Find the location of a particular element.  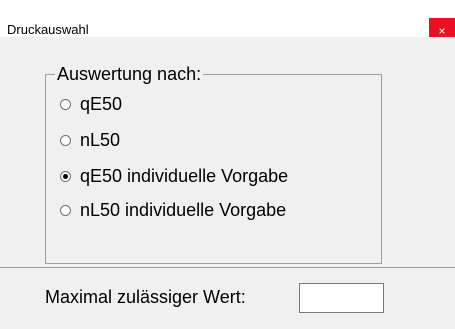

title-bar: Druckauswahl × is located at coordinates (227, 22).